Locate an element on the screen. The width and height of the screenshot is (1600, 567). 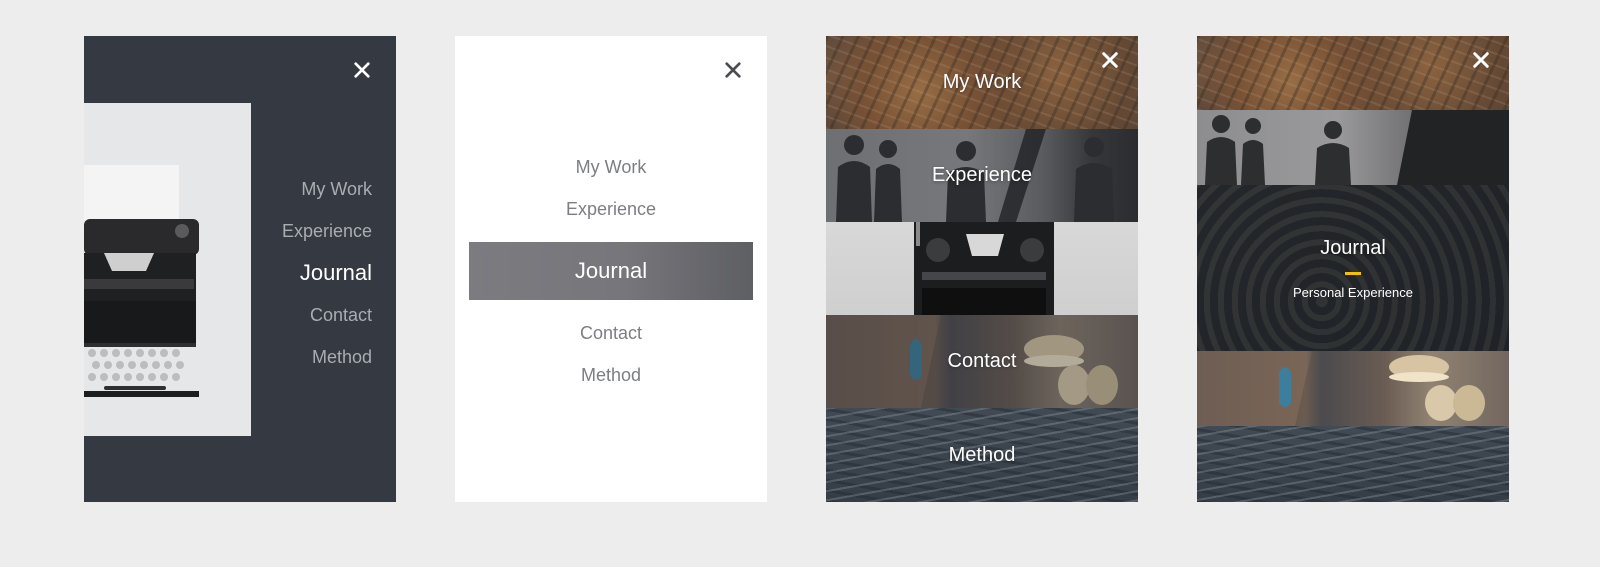
nav-item-label: Experience is located at coordinates (982, 175).